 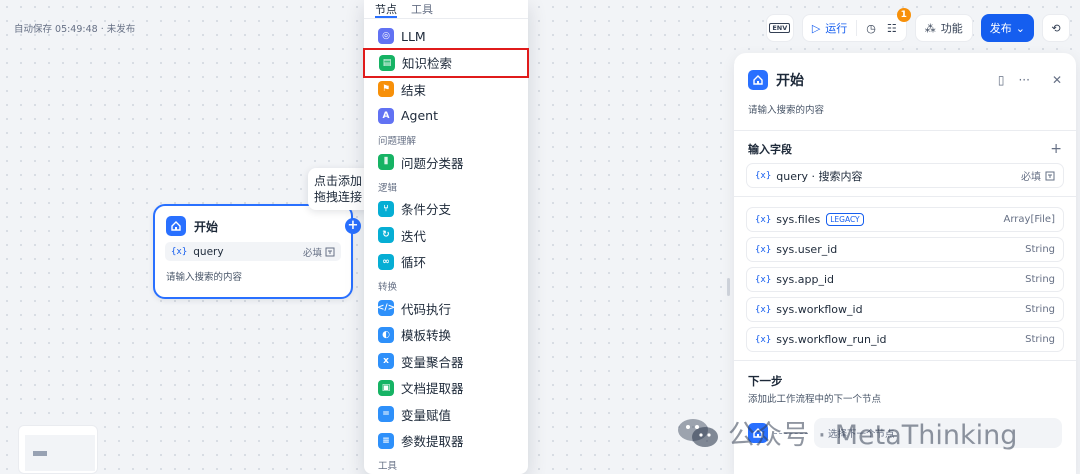 What do you see at coordinates (845, 219) in the screenshot?
I see `legacy-badge: LEGACY` at bounding box center [845, 219].